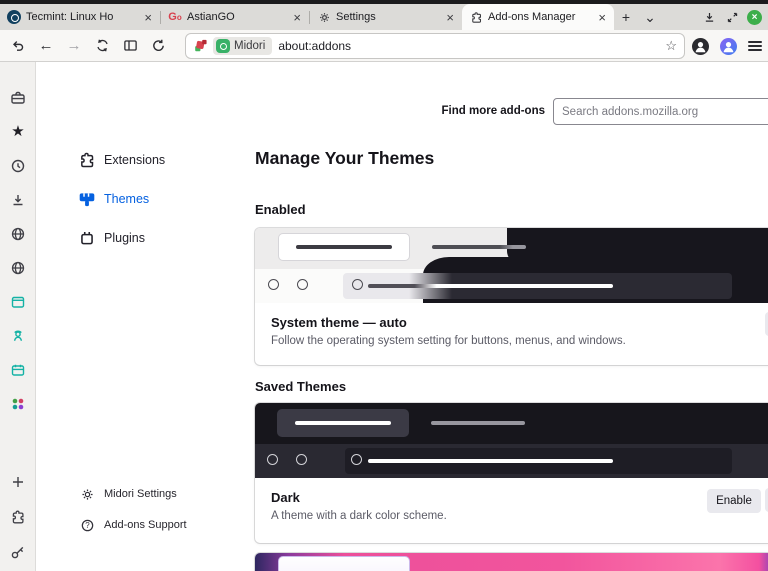 The height and width of the screenshot is (571, 768). I want to click on tab-settings: Settings ×, so click(386, 17).